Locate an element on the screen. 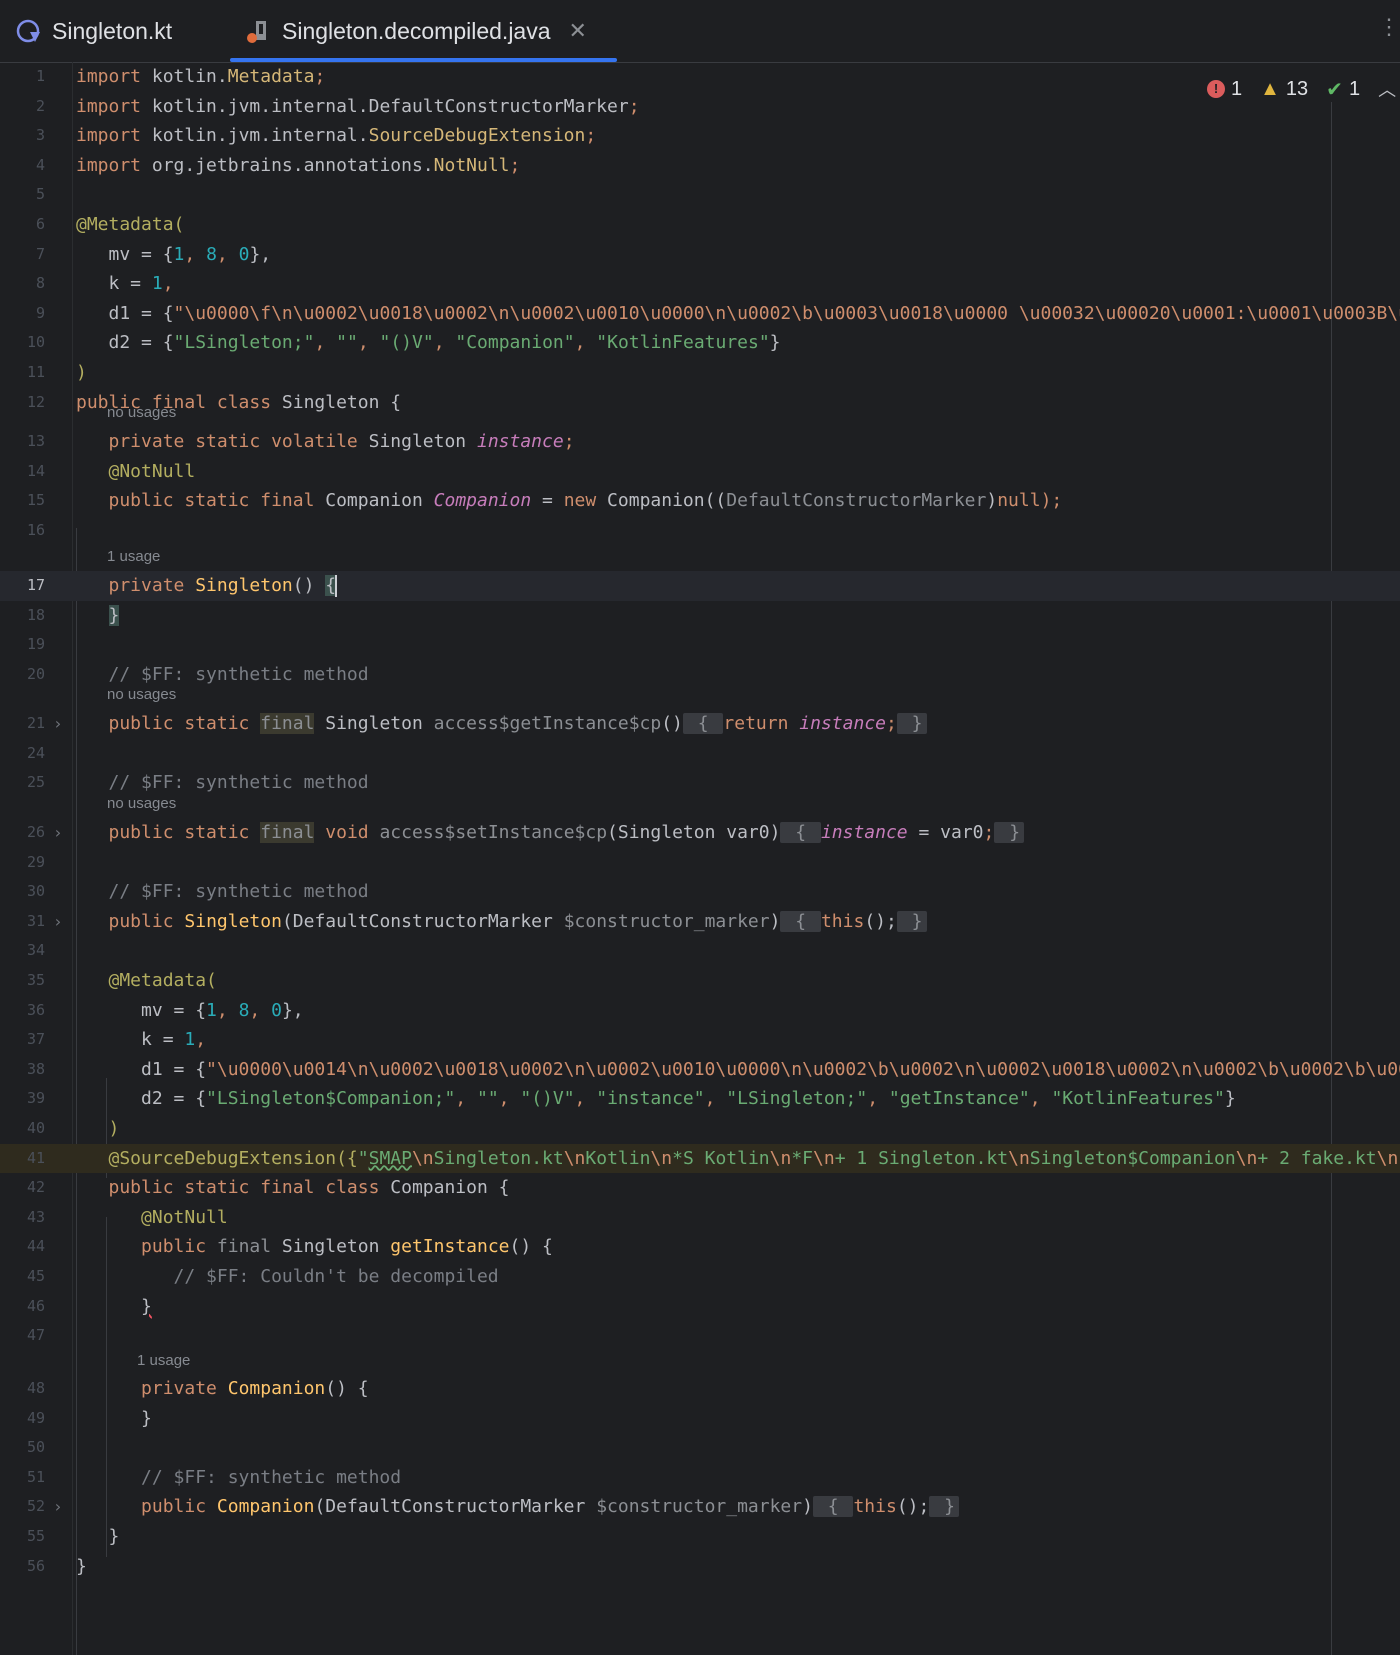  code-line: 37 k = 1, is located at coordinates (700, 1040).